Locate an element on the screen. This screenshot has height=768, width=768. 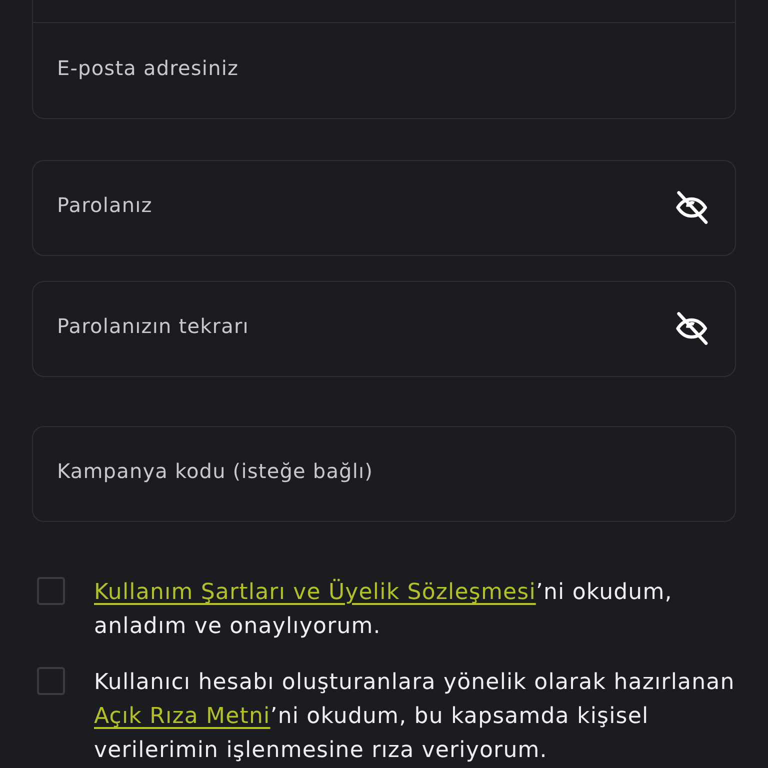
consent-text: Kullanım Şartları ve Üyelik Sözleşmesi’ni okudum, anladım ve onaylıyorum. is located at coordinates (384, 609).